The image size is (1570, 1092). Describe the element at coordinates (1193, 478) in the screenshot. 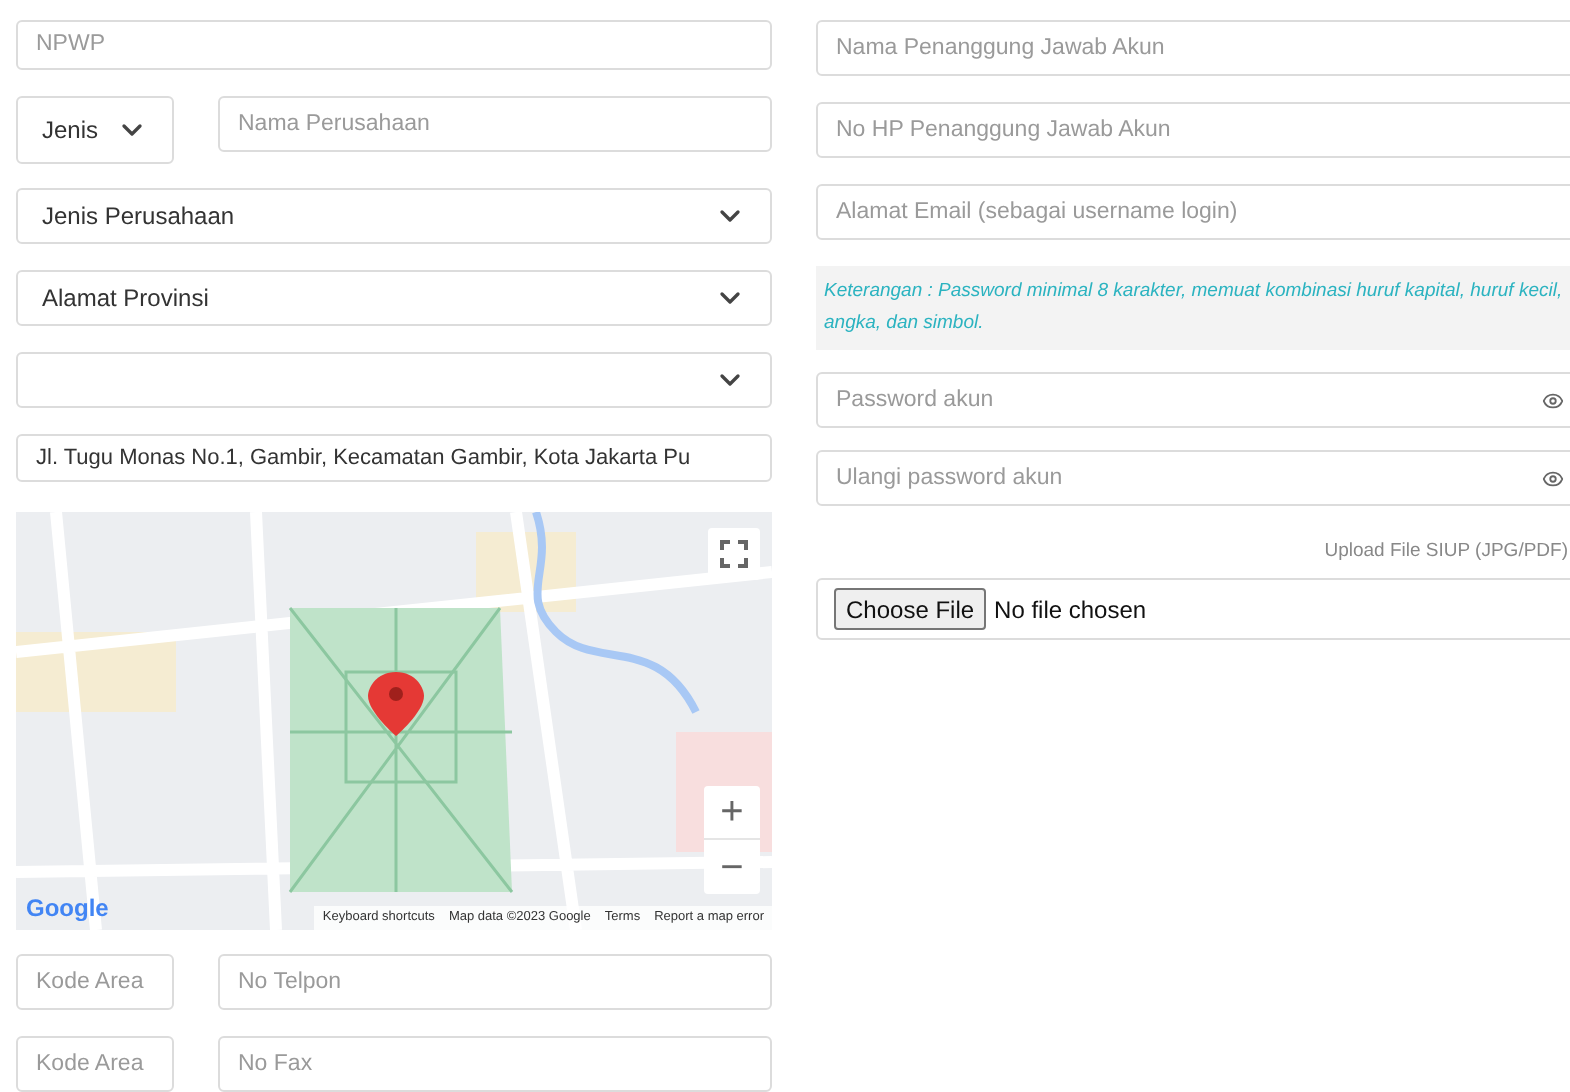

I see `password-field: Ulangi password akun` at that location.